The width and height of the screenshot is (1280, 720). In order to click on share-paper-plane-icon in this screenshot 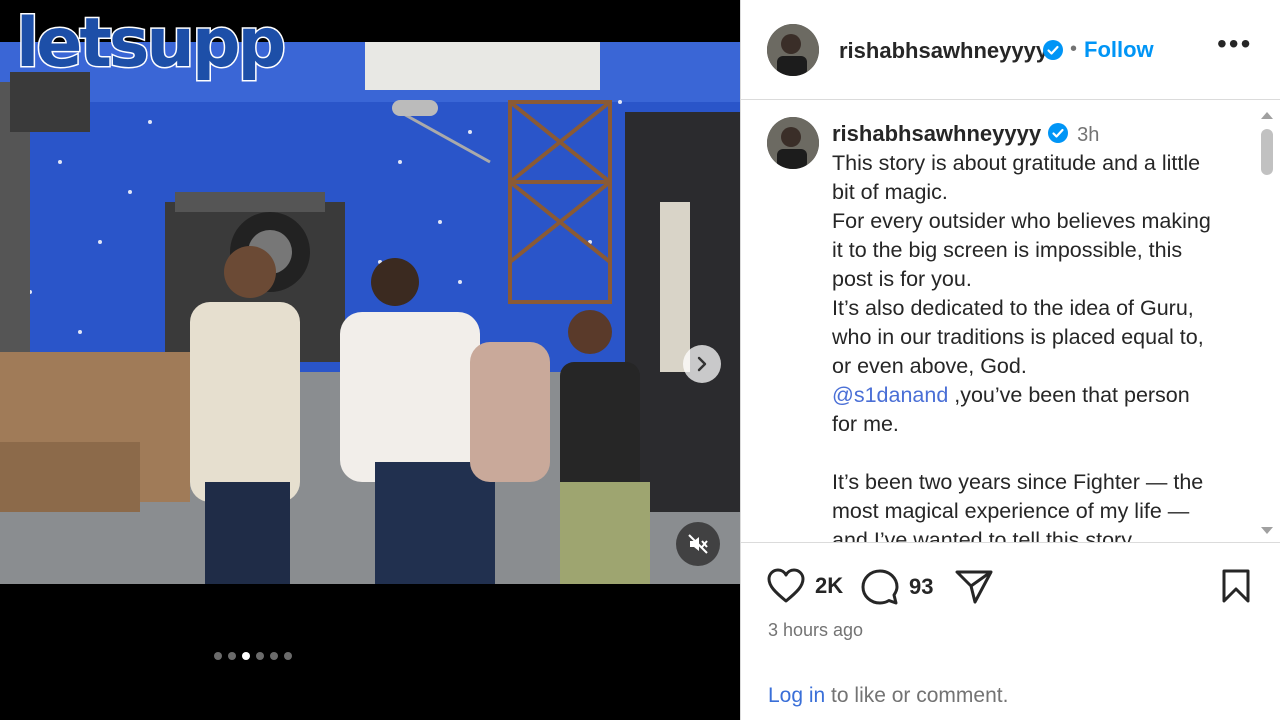, I will do `click(974, 586)`.